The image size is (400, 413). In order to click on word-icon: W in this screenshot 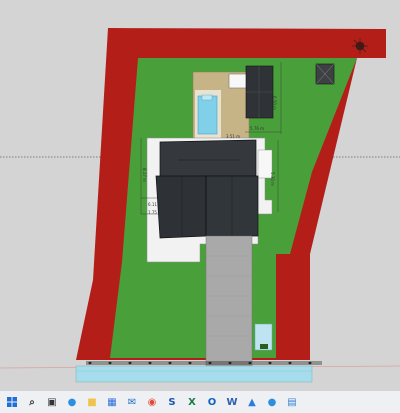, I will do `click(232, 402)`.